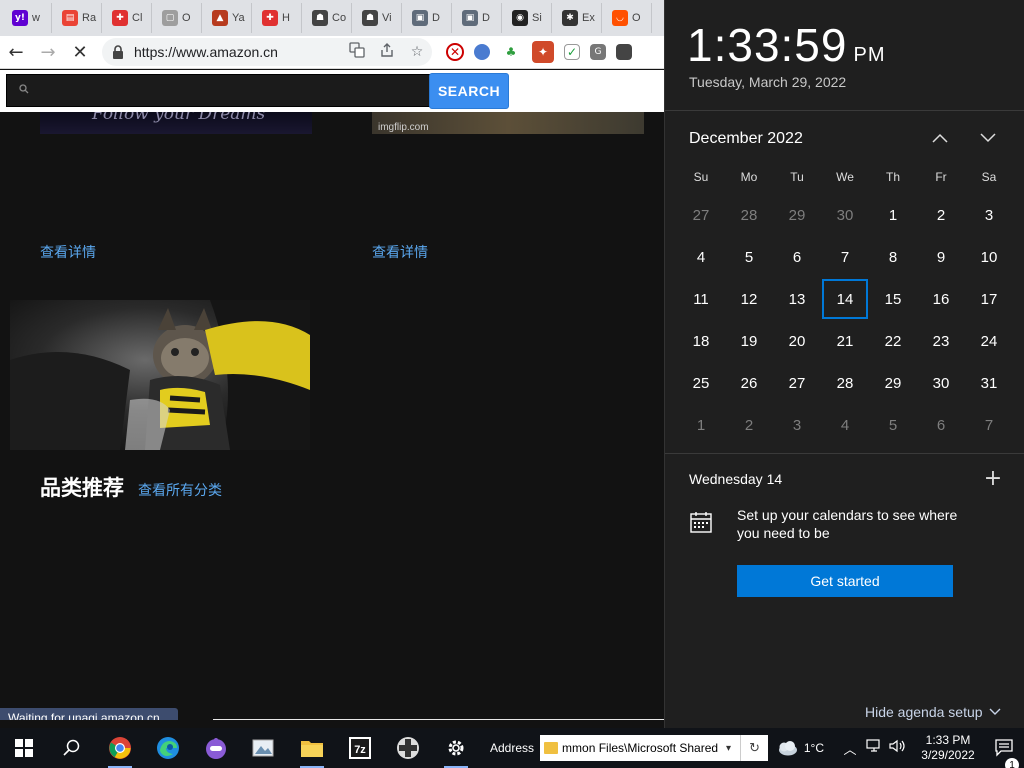 The width and height of the screenshot is (1024, 768). What do you see at coordinates (989, 383) in the screenshot?
I see `calendar-day: 31` at bounding box center [989, 383].